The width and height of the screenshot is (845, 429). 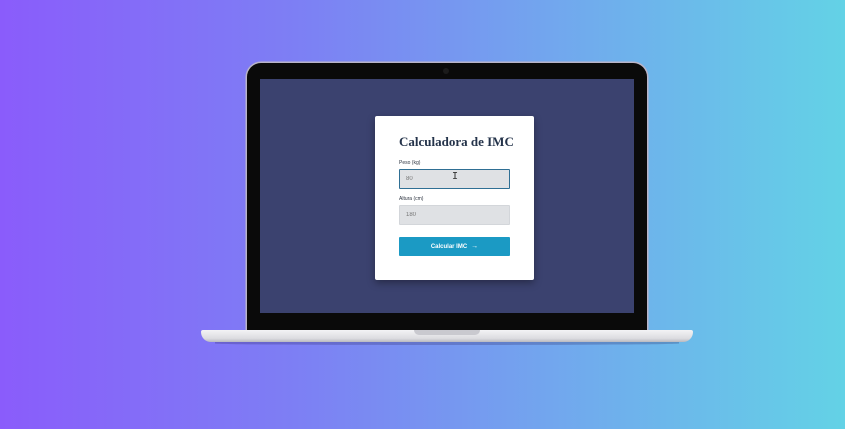 I want to click on laptop-shadow, so click(x=447, y=343).